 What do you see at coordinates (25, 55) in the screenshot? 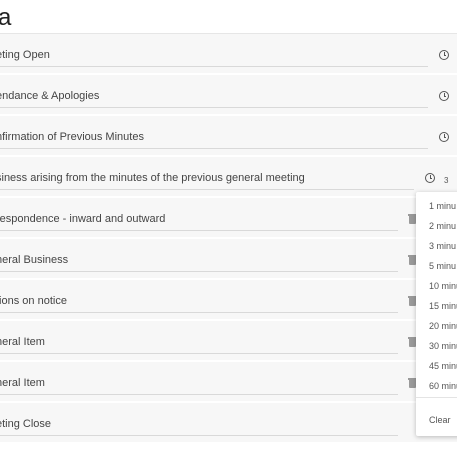
I see `agenda-item-title: eting Open` at bounding box center [25, 55].